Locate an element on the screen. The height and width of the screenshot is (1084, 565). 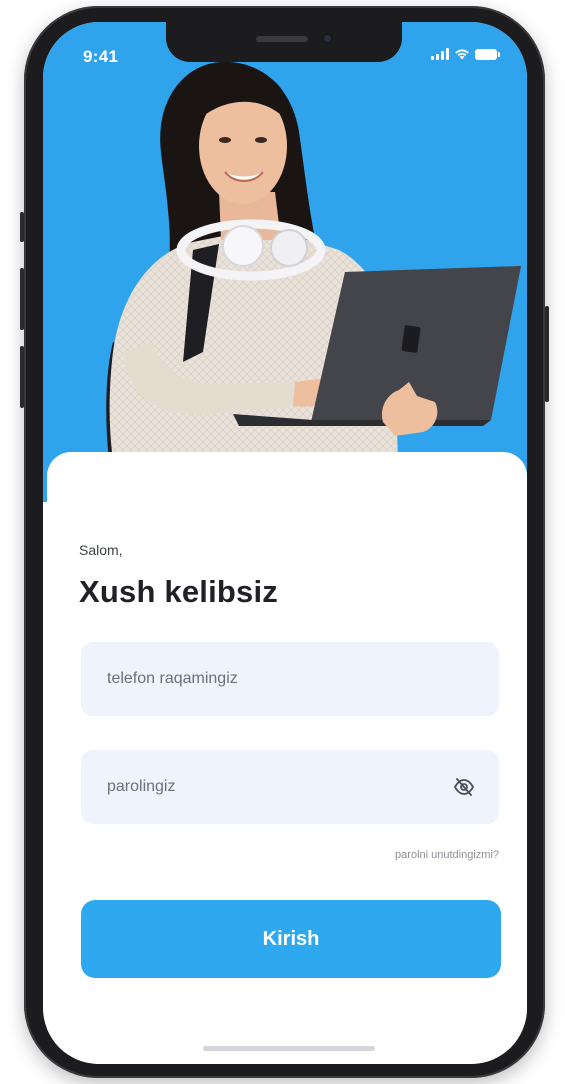
battery-icon is located at coordinates (487, 54).